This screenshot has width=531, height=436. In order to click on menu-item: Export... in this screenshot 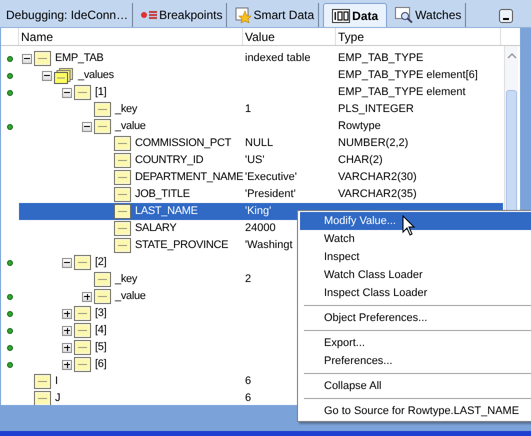, I will do `click(415, 343)`.